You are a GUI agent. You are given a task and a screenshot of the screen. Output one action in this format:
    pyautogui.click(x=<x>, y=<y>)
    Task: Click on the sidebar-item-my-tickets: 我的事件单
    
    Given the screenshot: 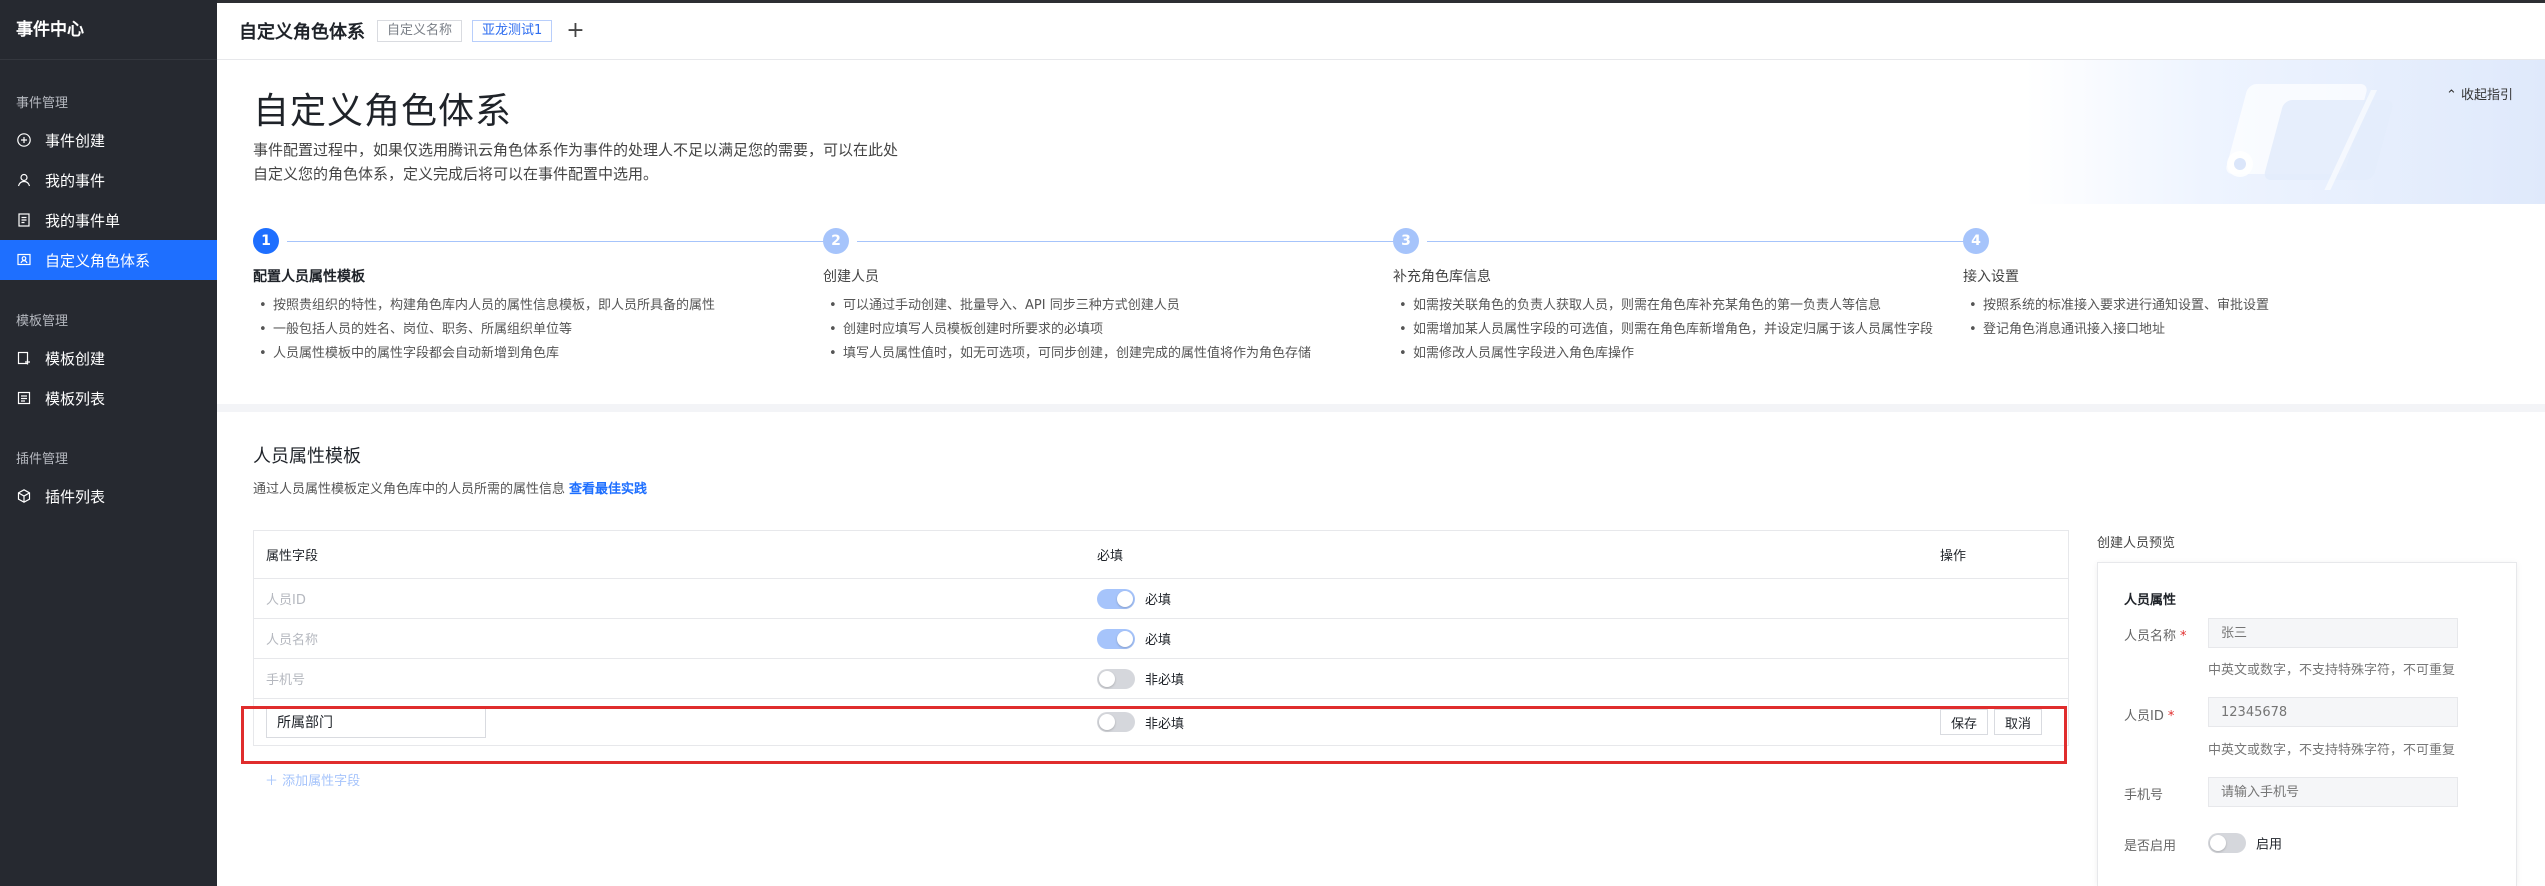 What is the action you would take?
    pyautogui.click(x=108, y=220)
    